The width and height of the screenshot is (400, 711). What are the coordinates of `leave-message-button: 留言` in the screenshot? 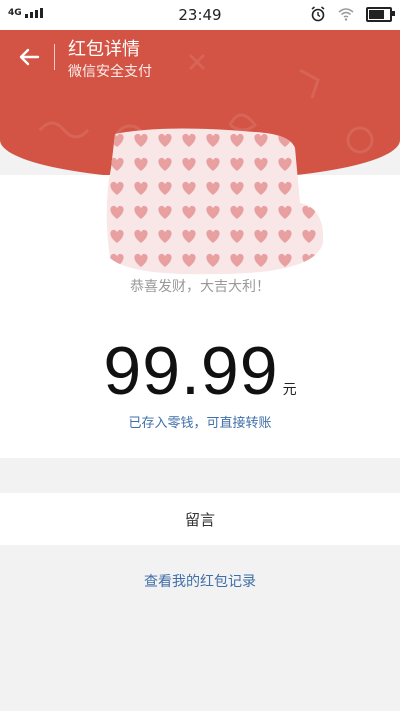 It's located at (200, 519).